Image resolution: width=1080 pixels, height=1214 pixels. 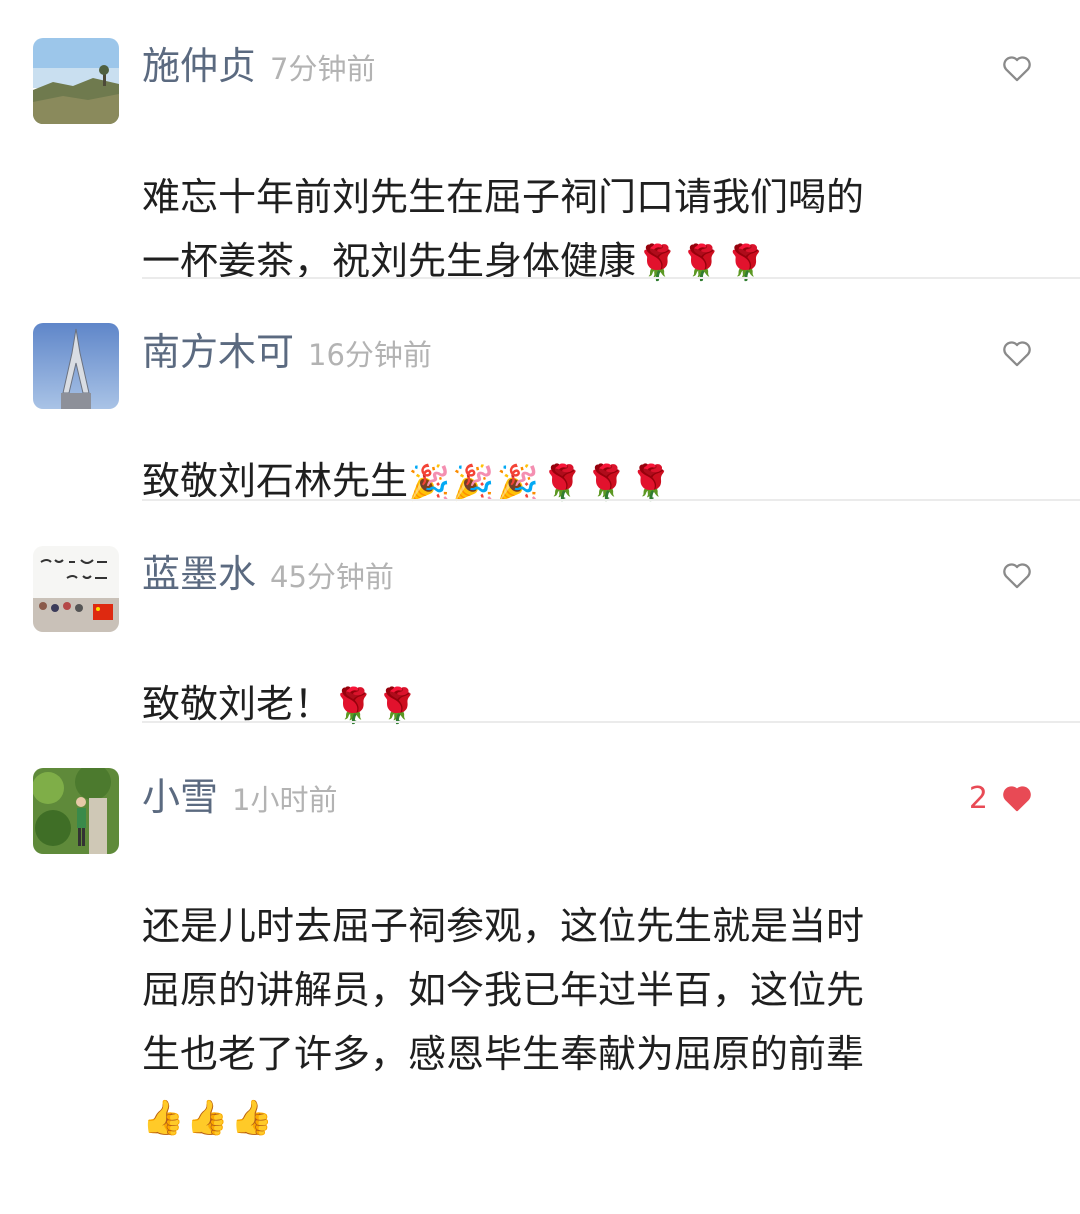 I want to click on mountain-landscape-avatar, so click(x=76, y=81).